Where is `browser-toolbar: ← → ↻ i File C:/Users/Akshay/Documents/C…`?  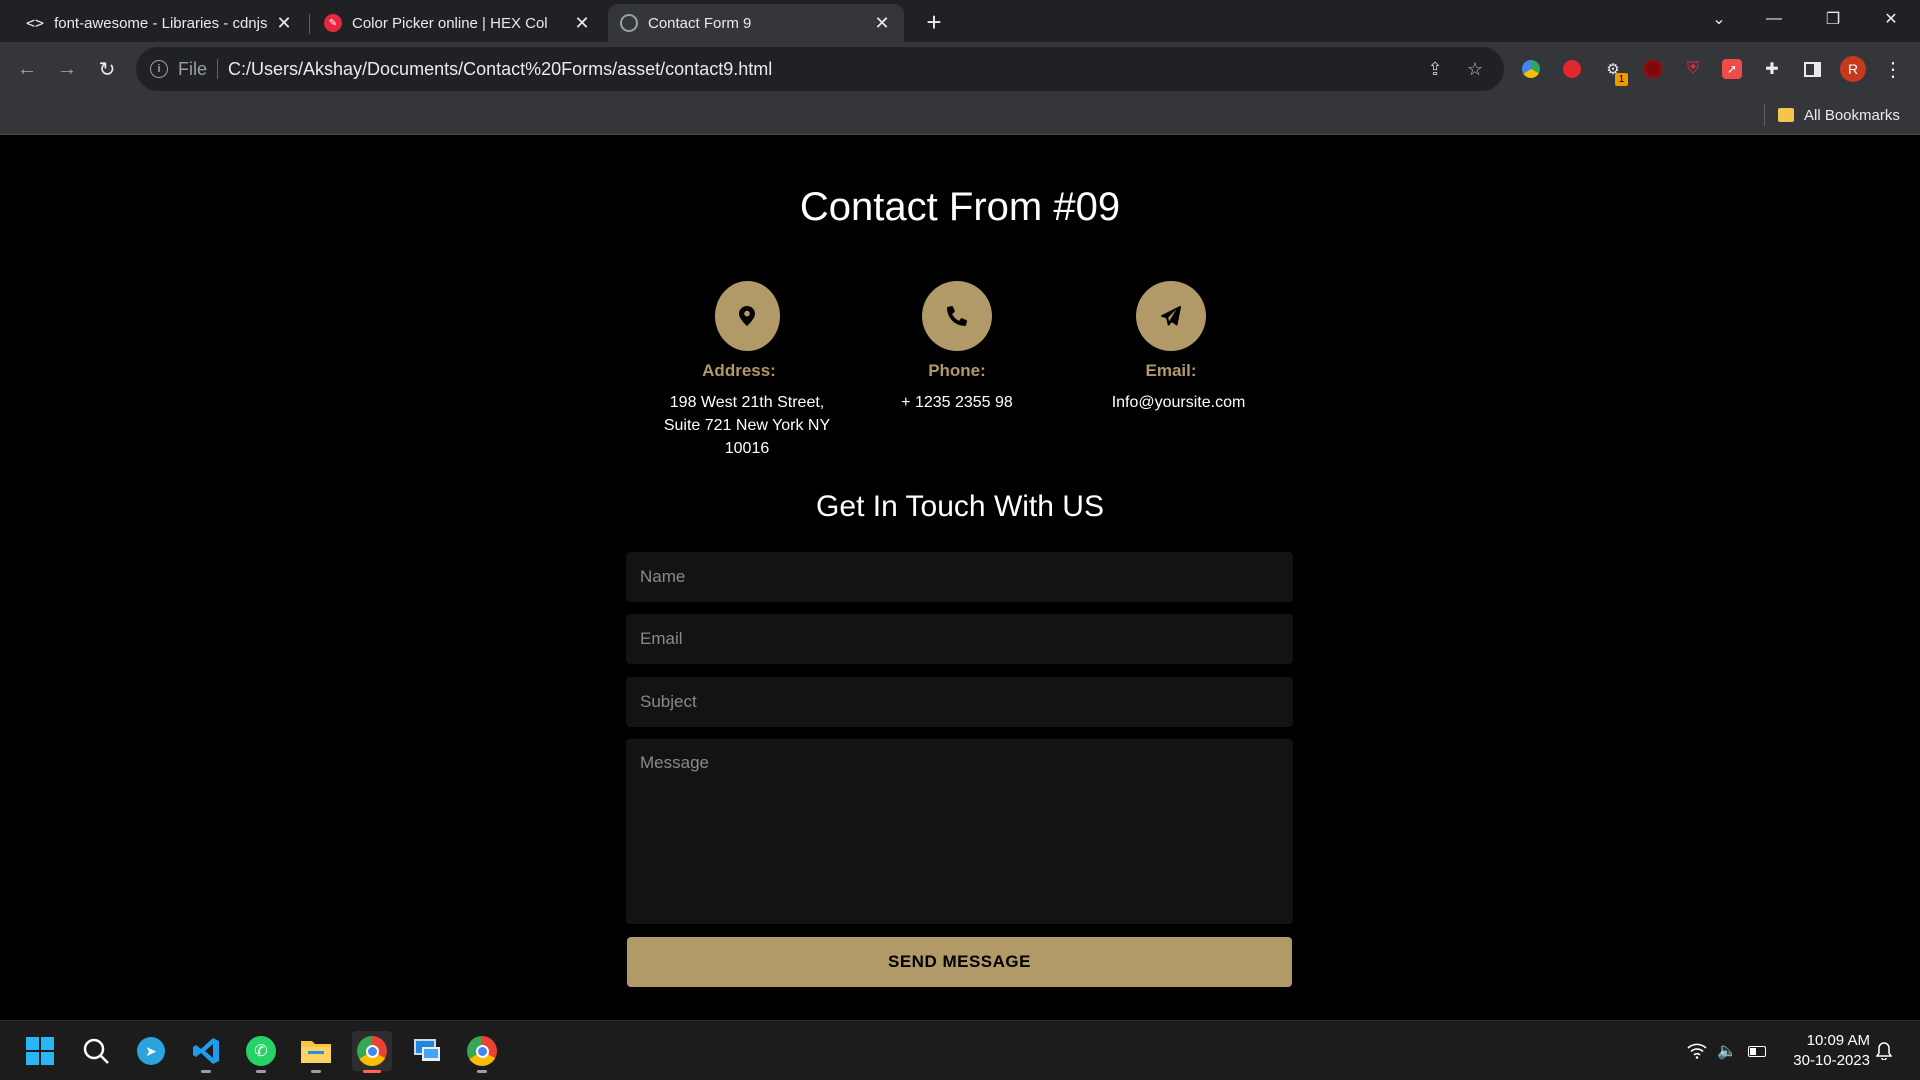 browser-toolbar: ← → ↻ i File C:/Users/Akshay/Documents/C… is located at coordinates (960, 69).